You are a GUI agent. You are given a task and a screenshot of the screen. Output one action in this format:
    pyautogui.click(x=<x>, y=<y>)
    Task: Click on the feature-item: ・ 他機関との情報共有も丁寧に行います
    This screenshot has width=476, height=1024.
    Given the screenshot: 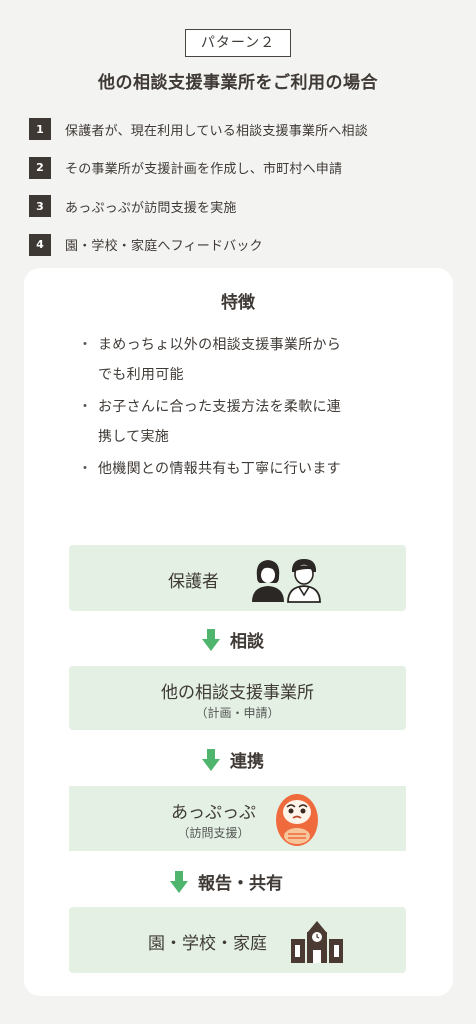 What is the action you would take?
    pyautogui.click(x=248, y=469)
    